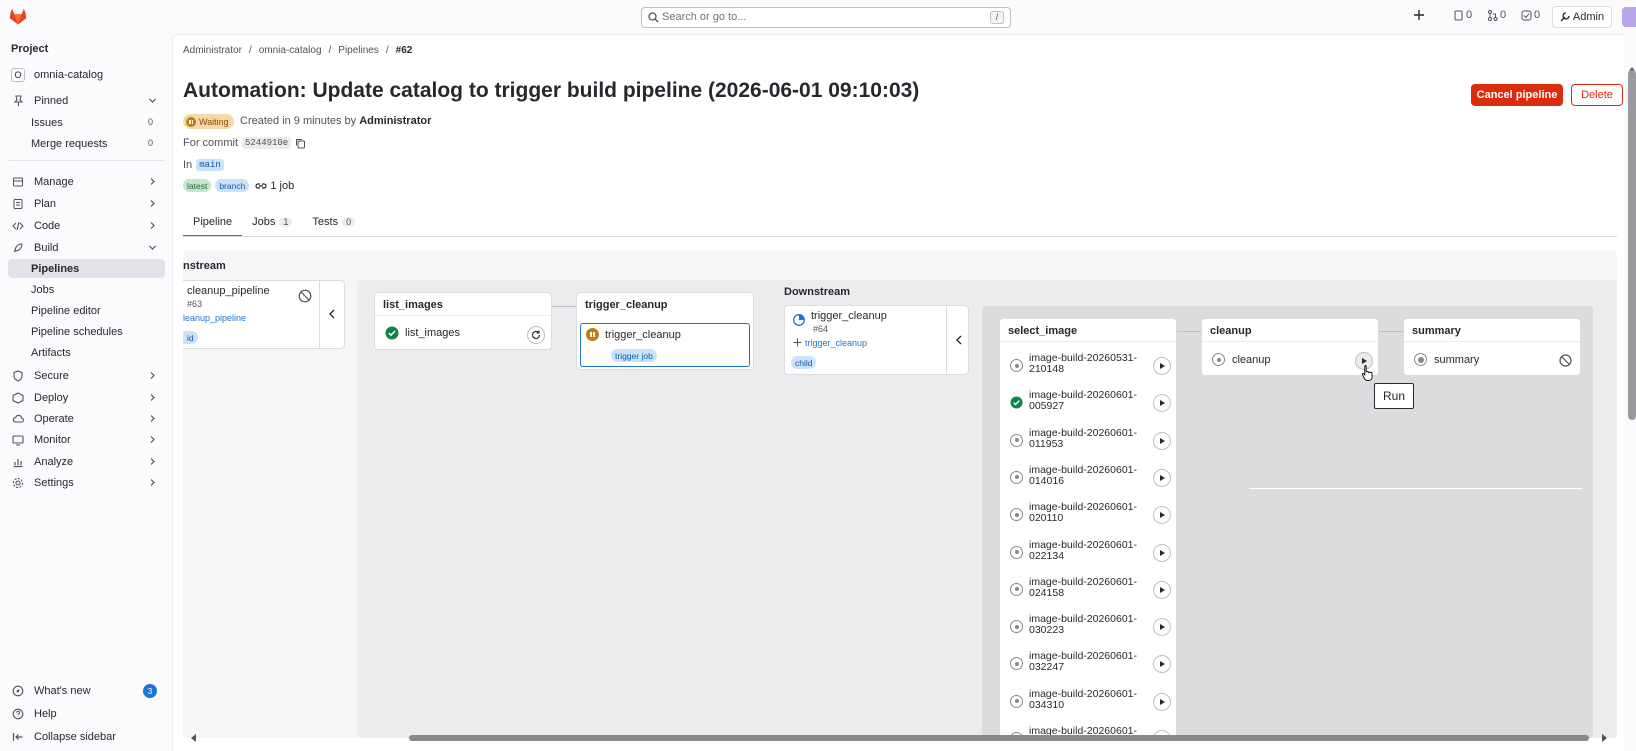  What do you see at coordinates (830, 343) in the screenshot?
I see `downstream-source: trigger_cleanup` at bounding box center [830, 343].